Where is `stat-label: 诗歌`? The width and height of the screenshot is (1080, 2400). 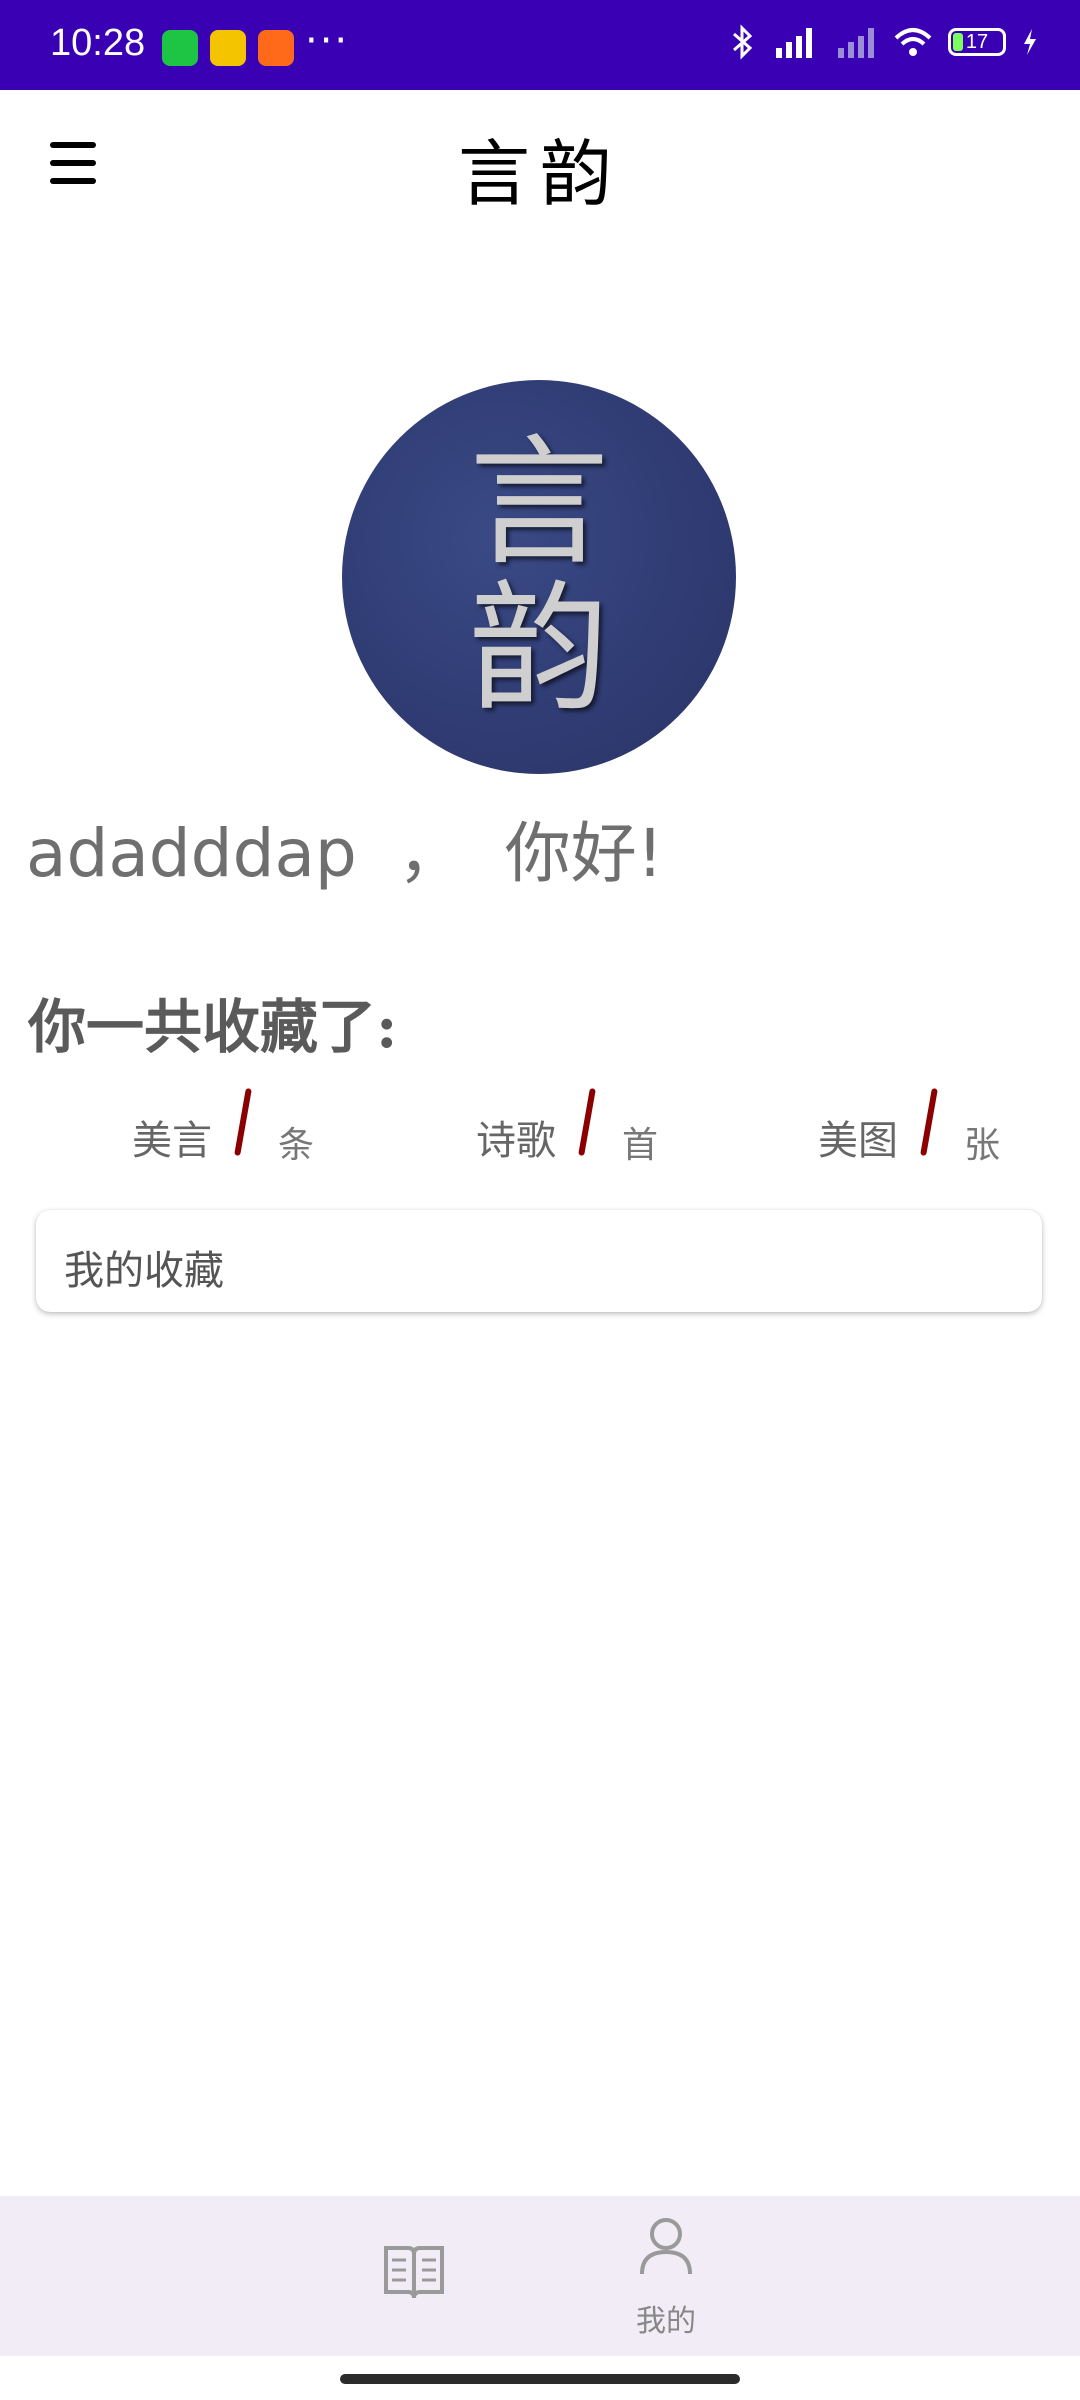
stat-label: 诗歌 is located at coordinates (516, 1141).